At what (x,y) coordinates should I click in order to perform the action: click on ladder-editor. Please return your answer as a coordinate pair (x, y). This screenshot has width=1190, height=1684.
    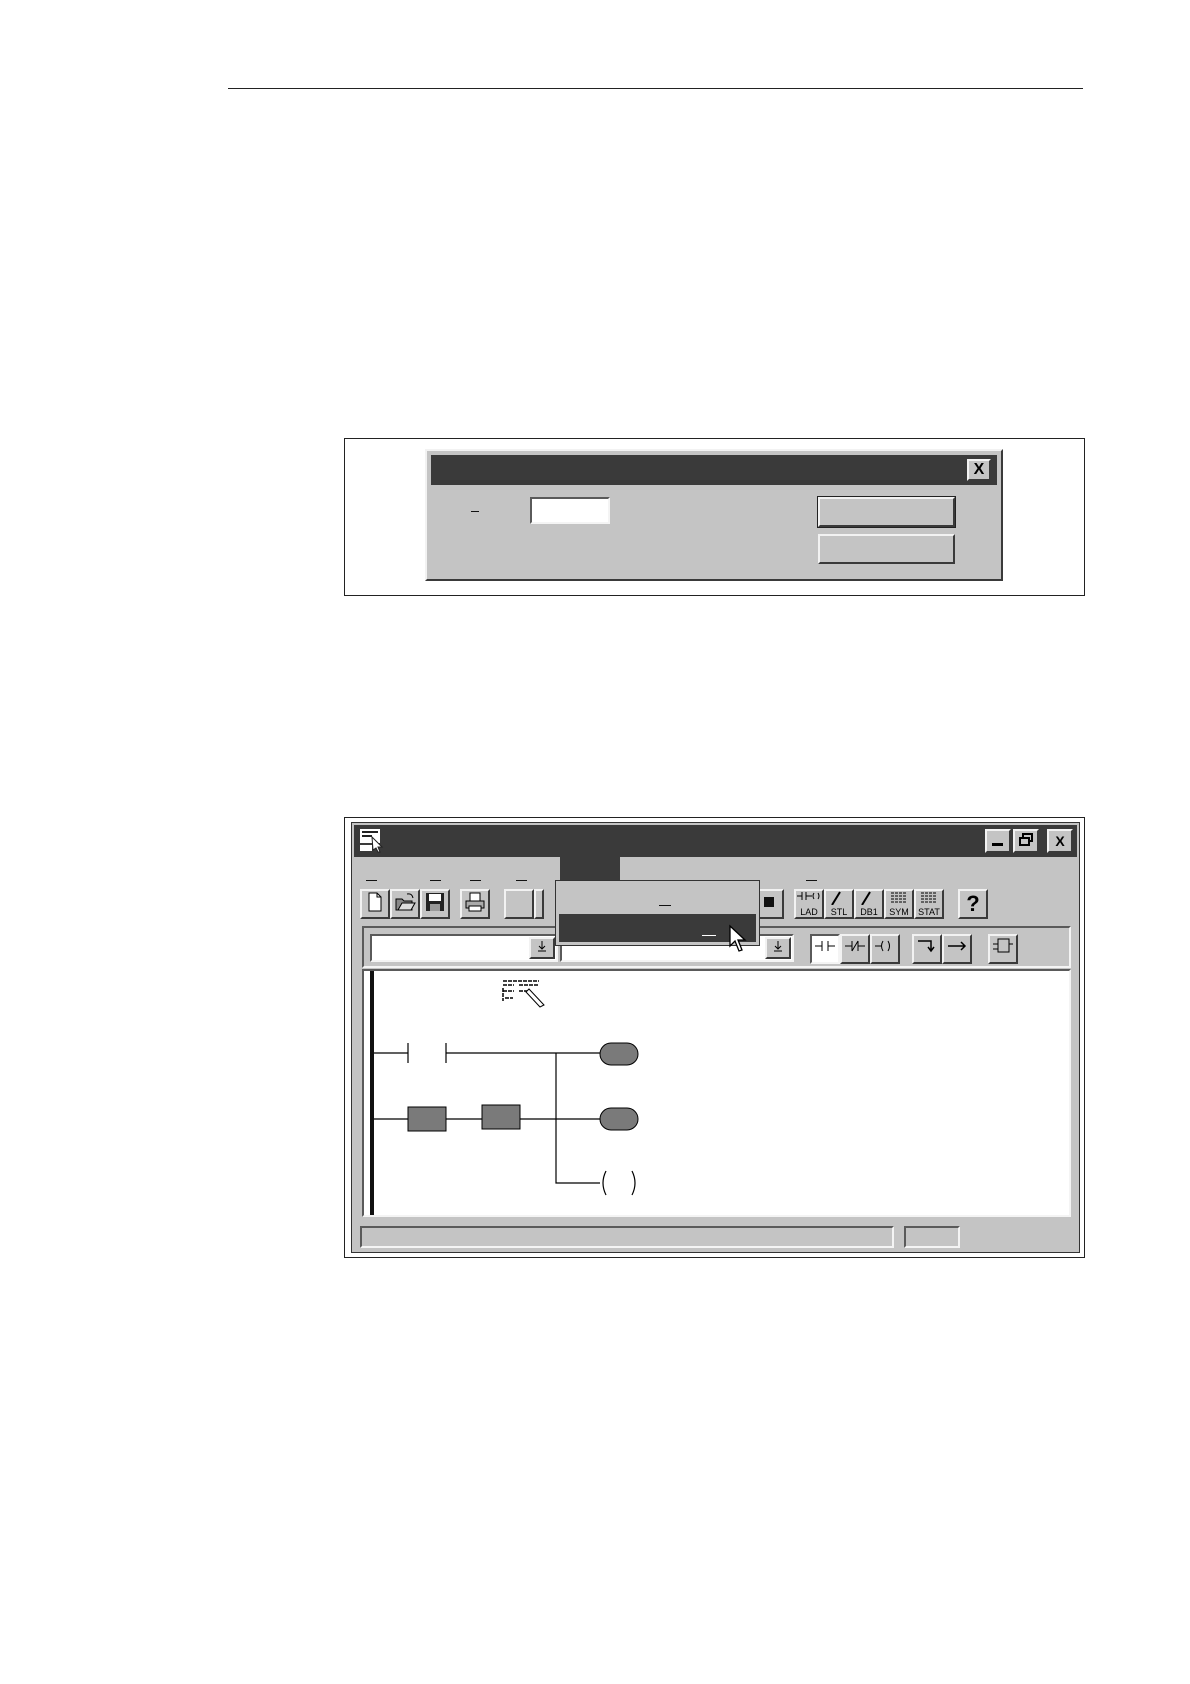
    Looking at the image, I should click on (716, 1093).